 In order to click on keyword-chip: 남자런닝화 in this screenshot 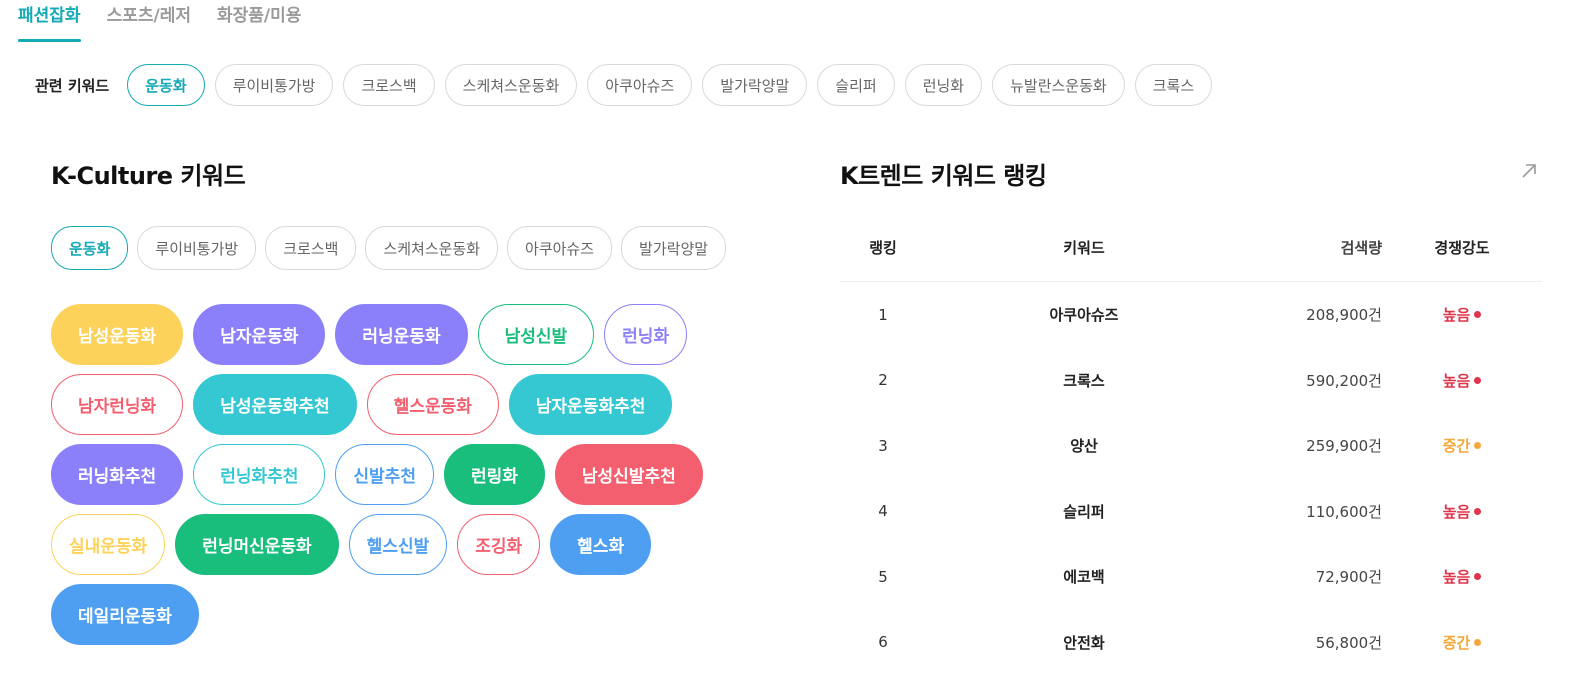, I will do `click(117, 404)`.